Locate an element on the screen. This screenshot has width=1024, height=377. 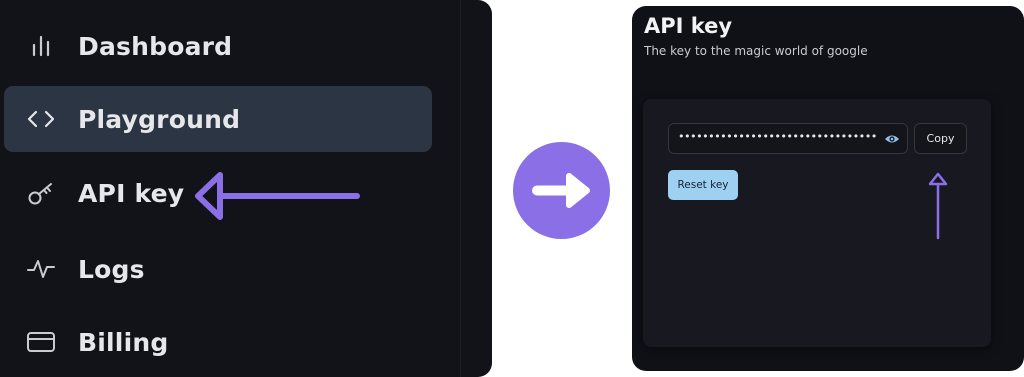
sidebar-item-label: Dashboard is located at coordinates (155, 46).